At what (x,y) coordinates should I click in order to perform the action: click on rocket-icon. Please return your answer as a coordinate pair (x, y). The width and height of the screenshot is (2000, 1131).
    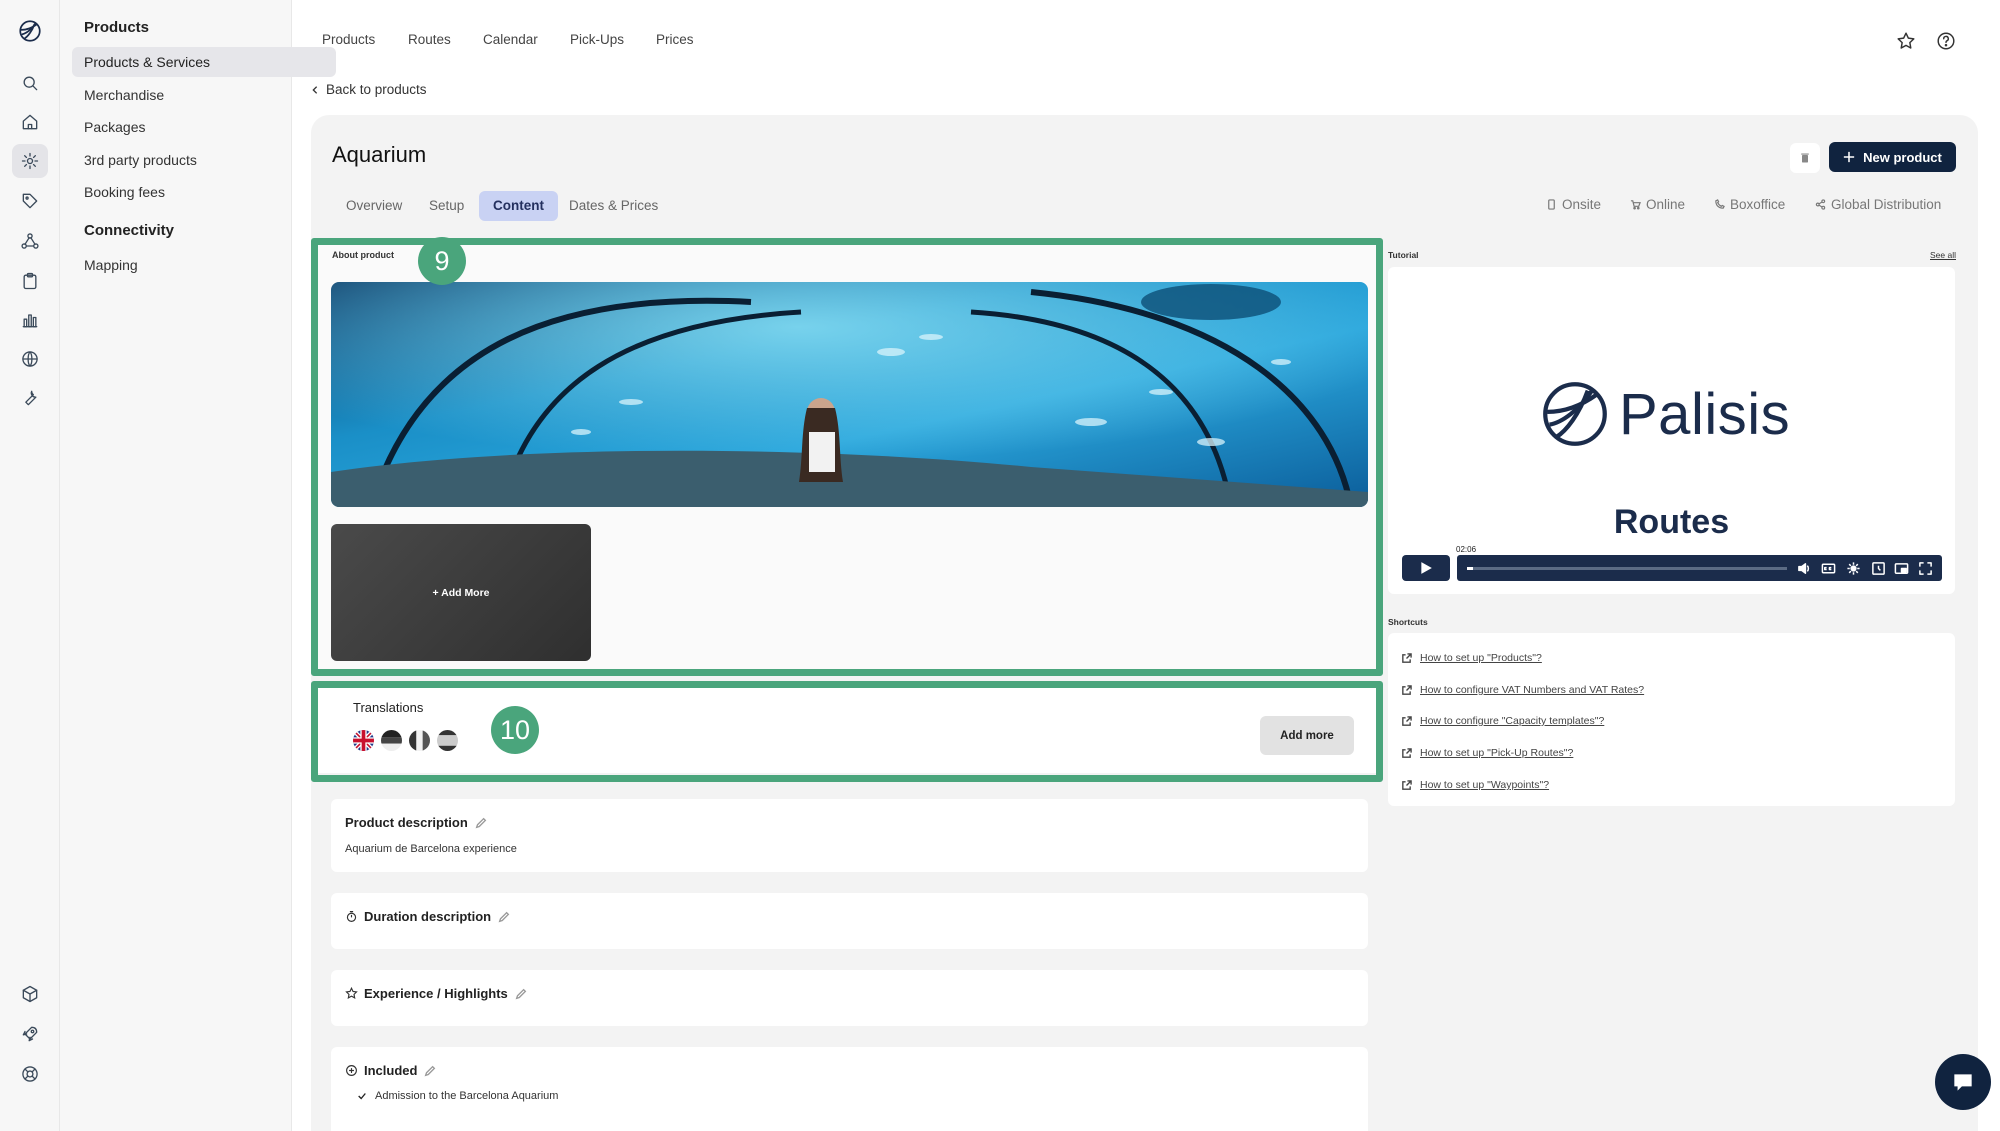
    Looking at the image, I should click on (30, 1034).